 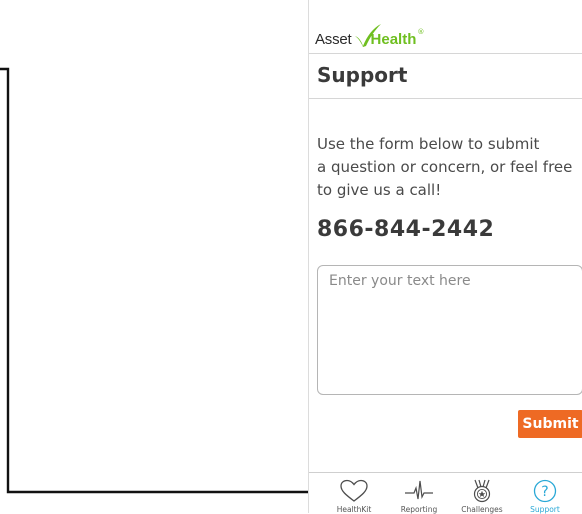 I want to click on page-title-bar: Support, so click(x=445, y=76).